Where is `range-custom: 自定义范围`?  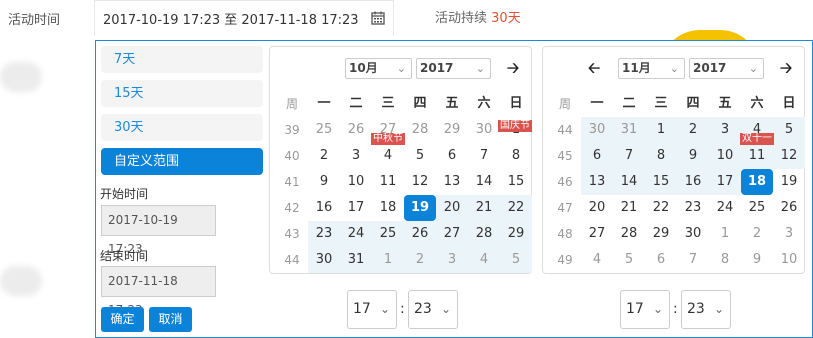 range-custom: 自定义范围 is located at coordinates (182, 161).